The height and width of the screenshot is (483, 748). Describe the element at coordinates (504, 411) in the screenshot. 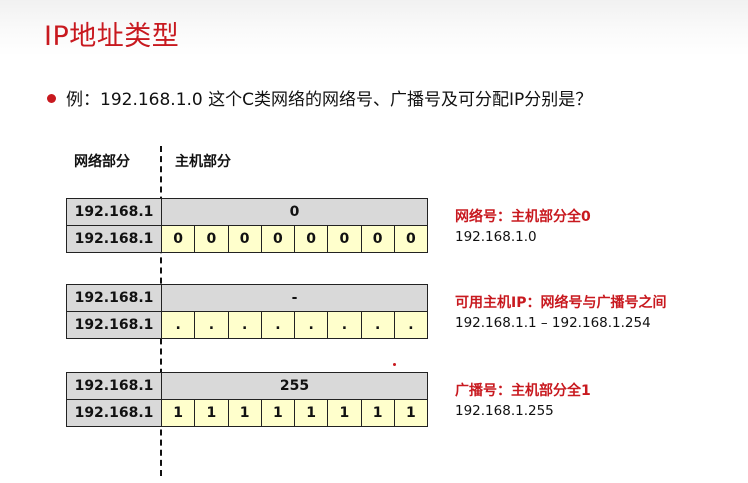

I see `broadcast-address-value: 192.168.1.255` at that location.